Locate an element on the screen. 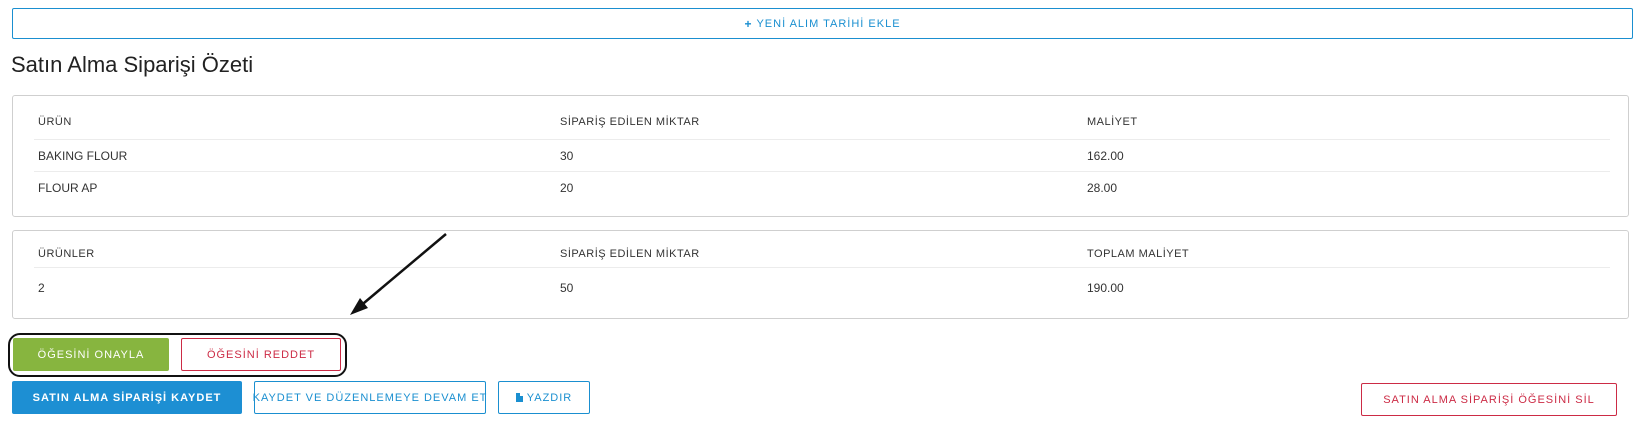 The height and width of the screenshot is (433, 1638). print-button: YAZDIR is located at coordinates (544, 397).